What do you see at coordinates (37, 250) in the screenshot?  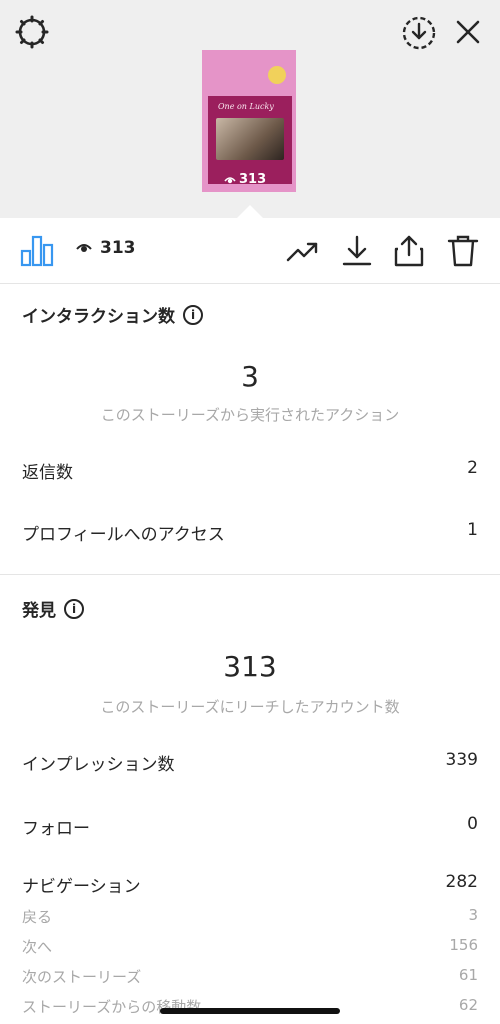 I see `bar-chart-icon` at bounding box center [37, 250].